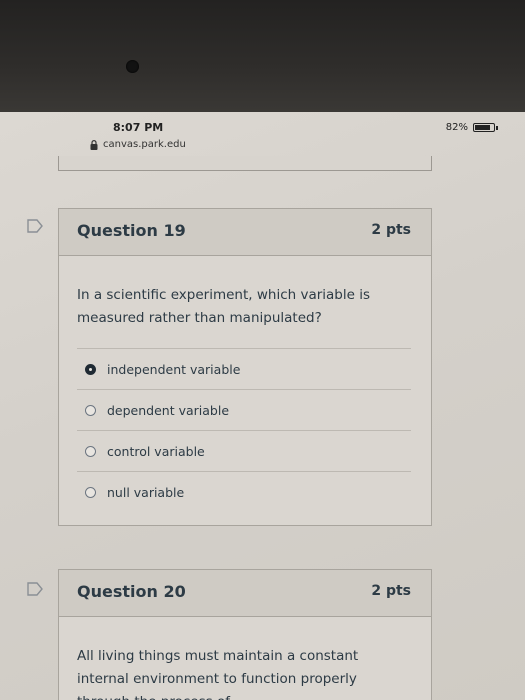 This screenshot has width=525, height=700. I want to click on answer-label: dependent variable, so click(168, 410).